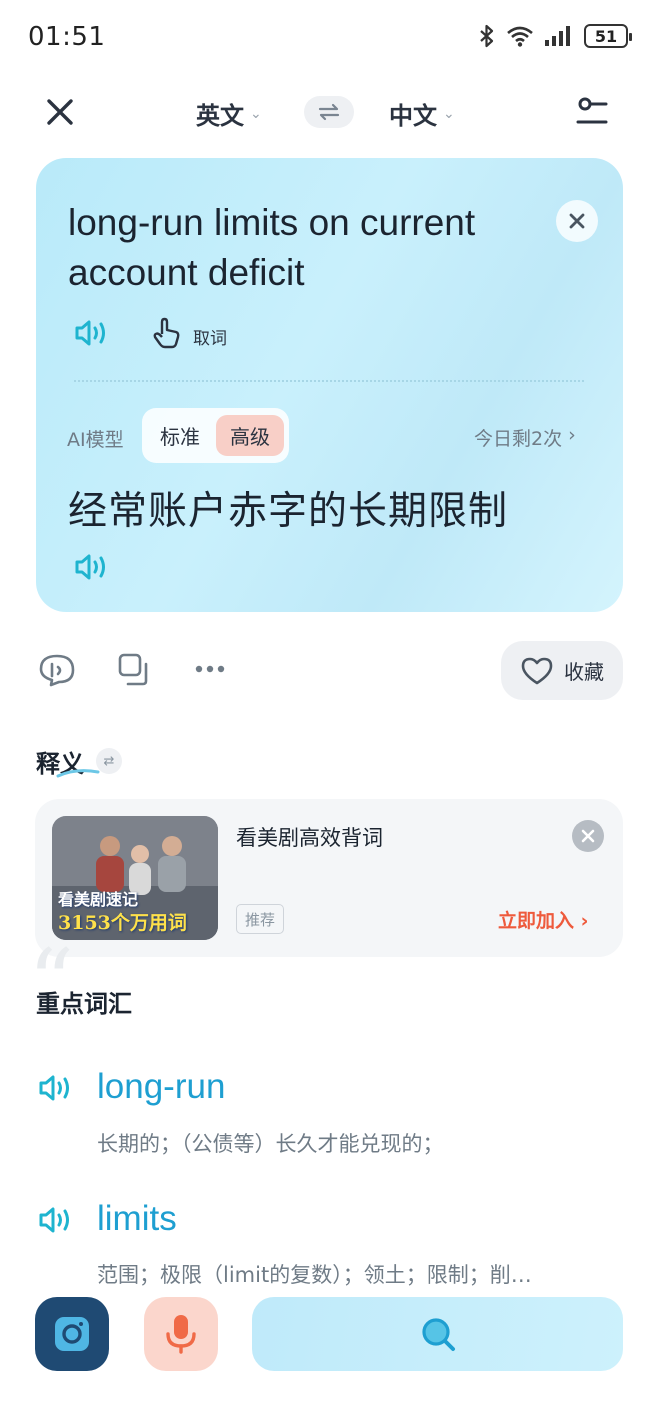 This screenshot has height=1416, width=658. I want to click on signal-icon, so click(557, 36).